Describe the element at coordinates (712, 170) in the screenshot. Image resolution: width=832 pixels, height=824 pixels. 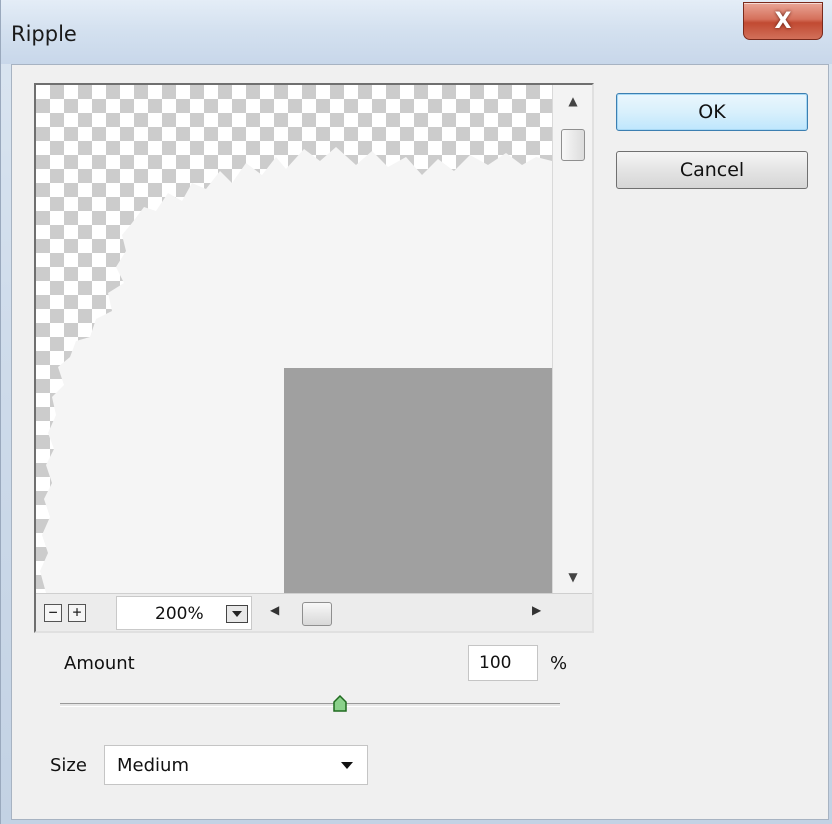
I see `cancel-button: Cancel` at that location.